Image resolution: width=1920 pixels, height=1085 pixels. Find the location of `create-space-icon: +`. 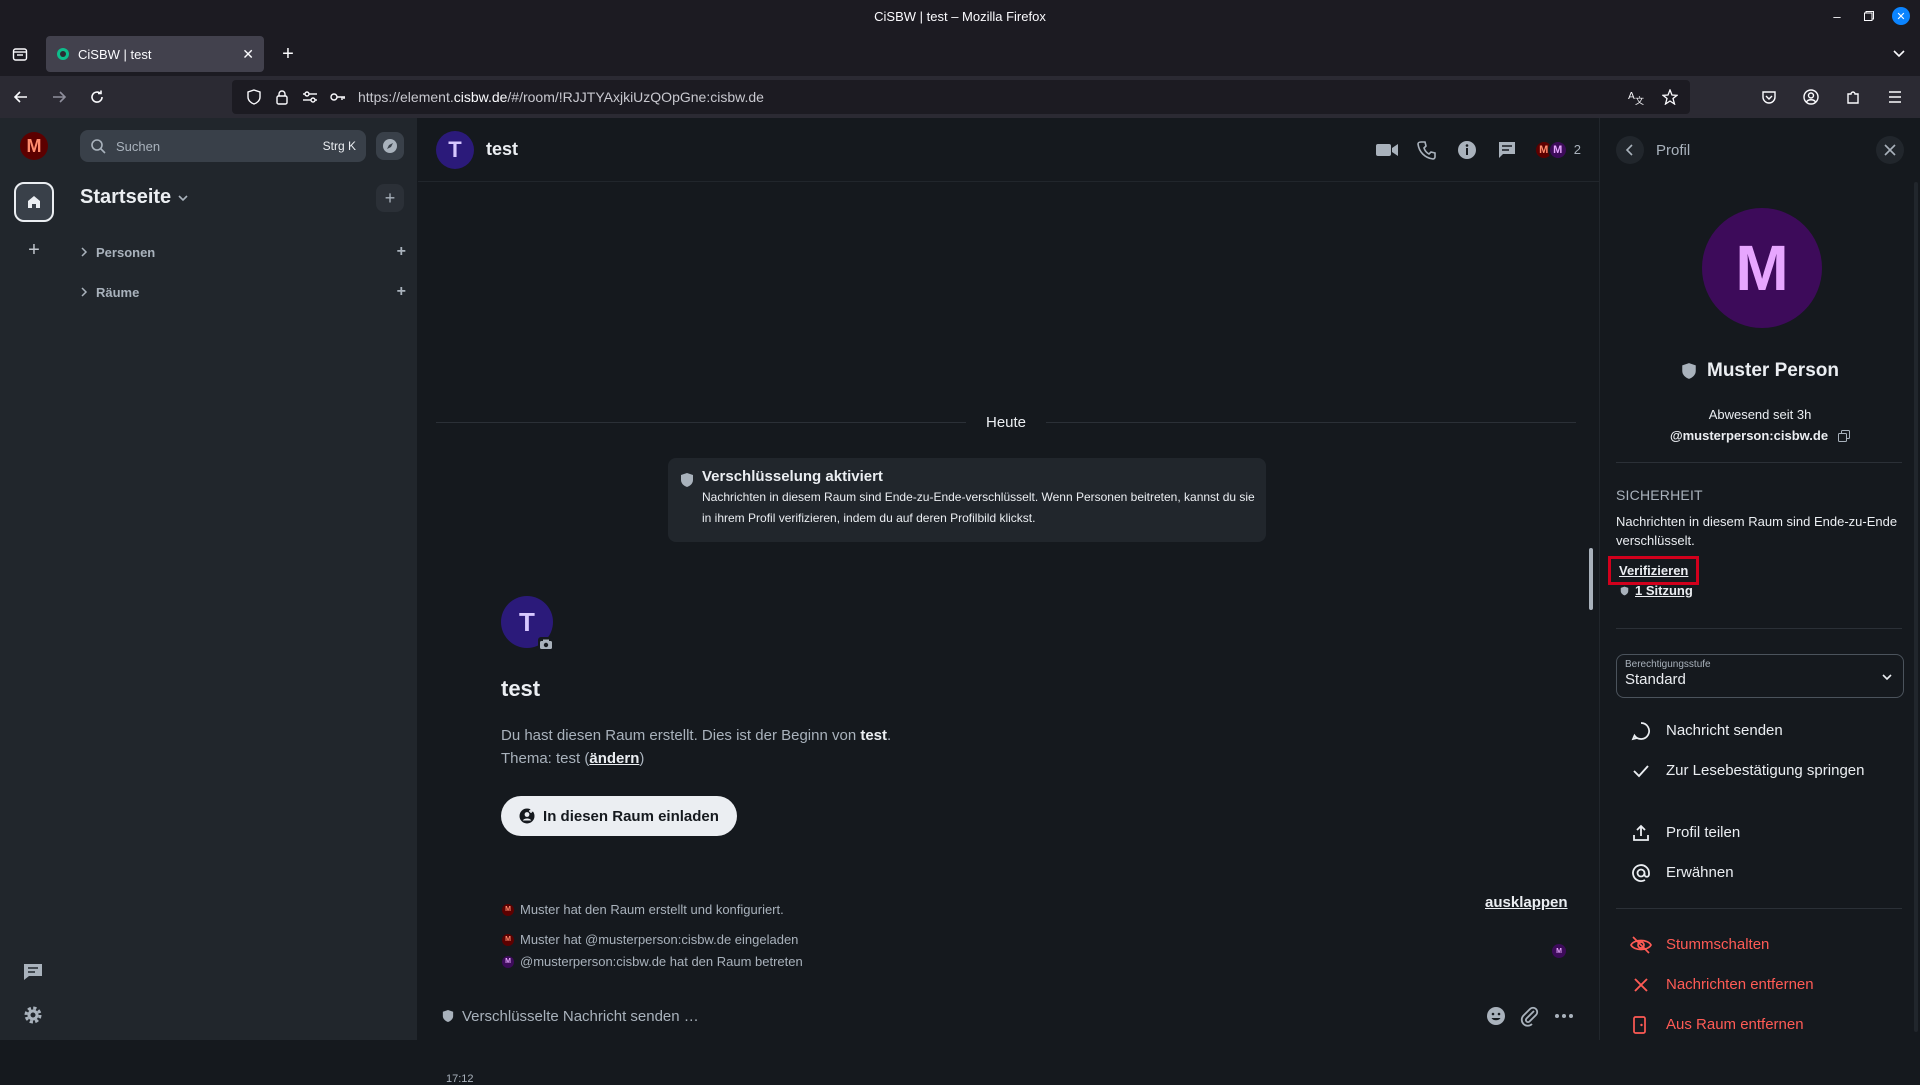

create-space-icon: + is located at coordinates (34, 250).